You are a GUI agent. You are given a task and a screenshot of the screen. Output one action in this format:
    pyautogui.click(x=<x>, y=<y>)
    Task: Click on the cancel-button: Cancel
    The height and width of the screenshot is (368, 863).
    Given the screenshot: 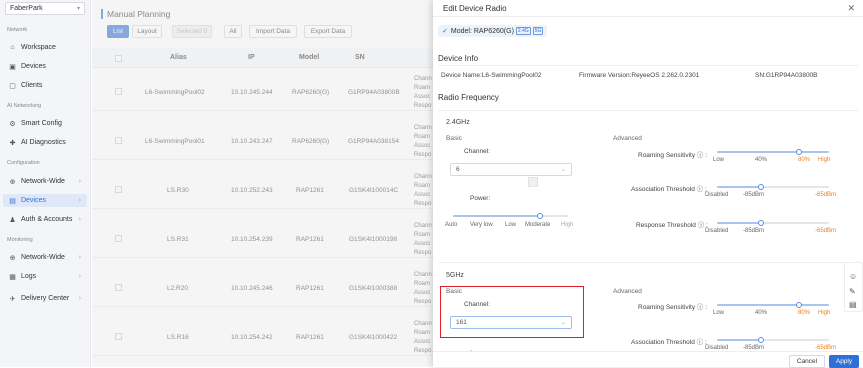 What is the action you would take?
    pyautogui.click(x=807, y=361)
    